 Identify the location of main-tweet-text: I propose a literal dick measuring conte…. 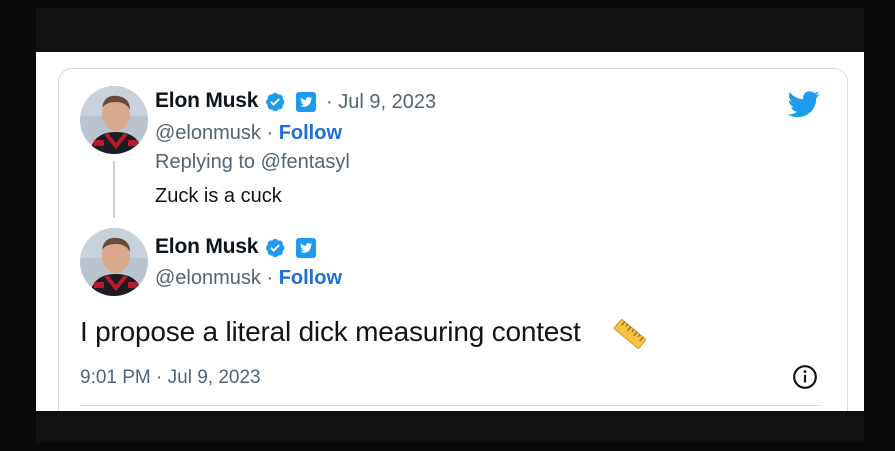
(330, 331).